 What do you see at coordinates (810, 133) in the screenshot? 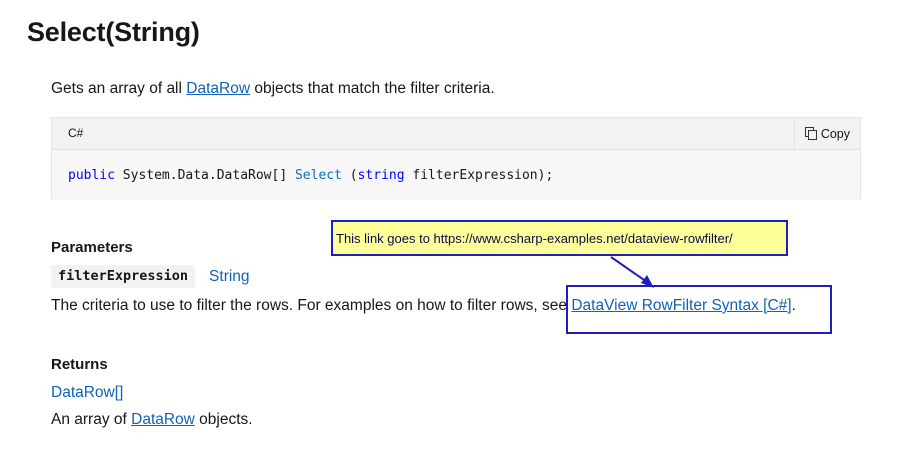
I see `copy-icon` at bounding box center [810, 133].